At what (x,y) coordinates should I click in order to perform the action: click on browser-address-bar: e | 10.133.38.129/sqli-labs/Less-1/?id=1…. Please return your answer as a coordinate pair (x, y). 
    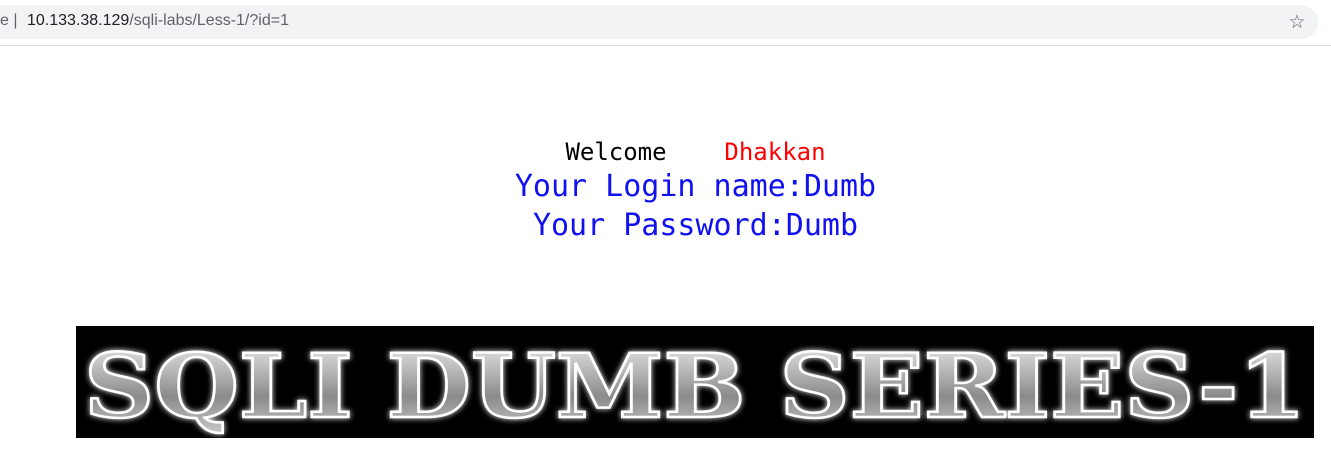
    Looking at the image, I should click on (665, 23).